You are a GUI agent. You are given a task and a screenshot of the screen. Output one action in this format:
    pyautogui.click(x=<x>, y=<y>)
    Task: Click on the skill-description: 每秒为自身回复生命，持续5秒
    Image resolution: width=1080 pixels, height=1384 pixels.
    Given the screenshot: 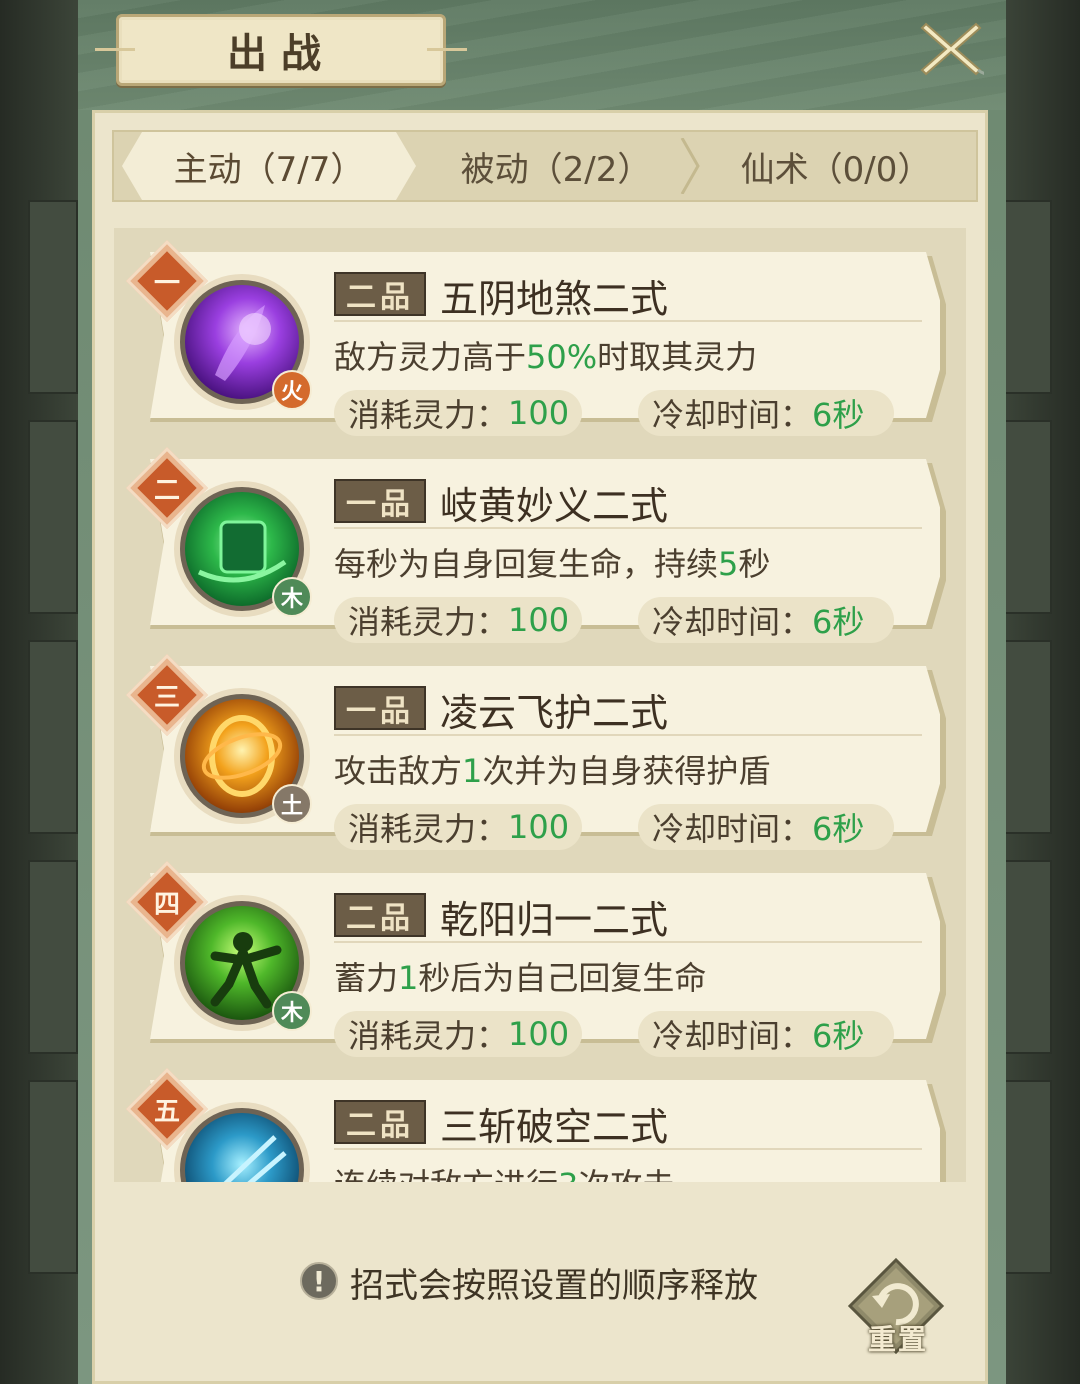 What is the action you would take?
    pyautogui.click(x=552, y=562)
    